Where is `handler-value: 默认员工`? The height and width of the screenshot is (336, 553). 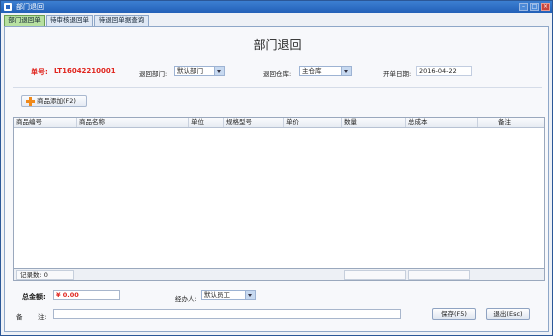 handler-value: 默认员工 is located at coordinates (217, 295).